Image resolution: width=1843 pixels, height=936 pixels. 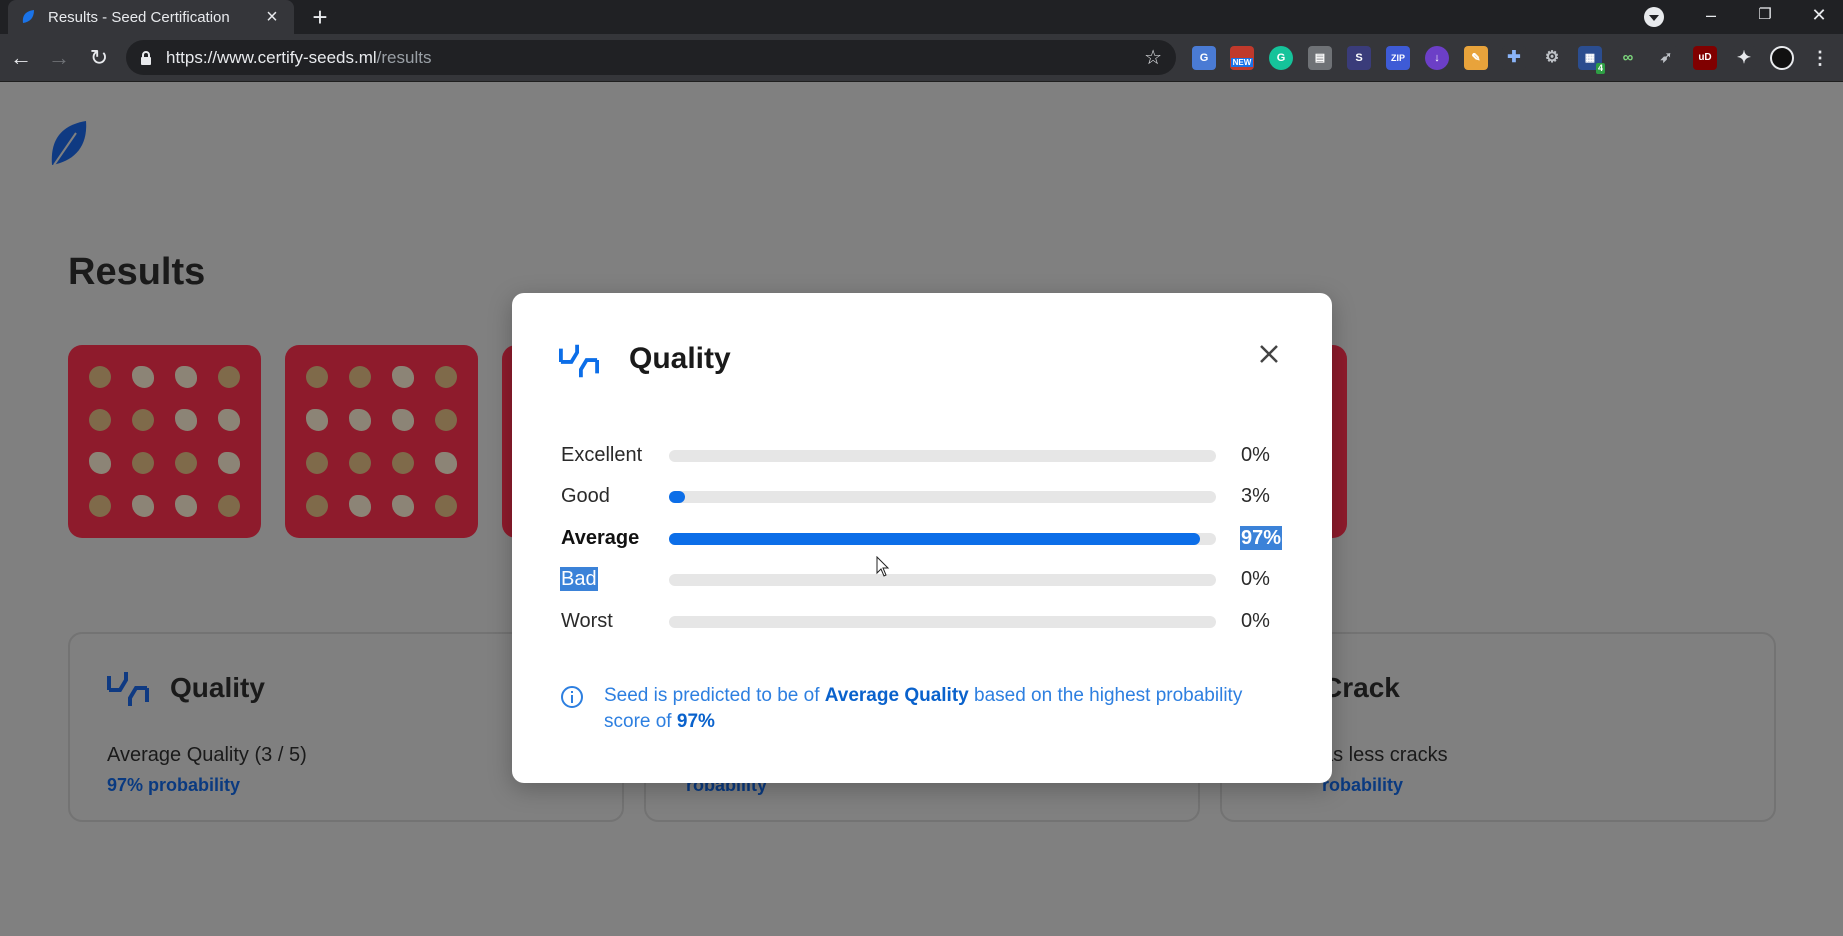 What do you see at coordinates (68, 144) in the screenshot?
I see `leaf-logo-icon` at bounding box center [68, 144].